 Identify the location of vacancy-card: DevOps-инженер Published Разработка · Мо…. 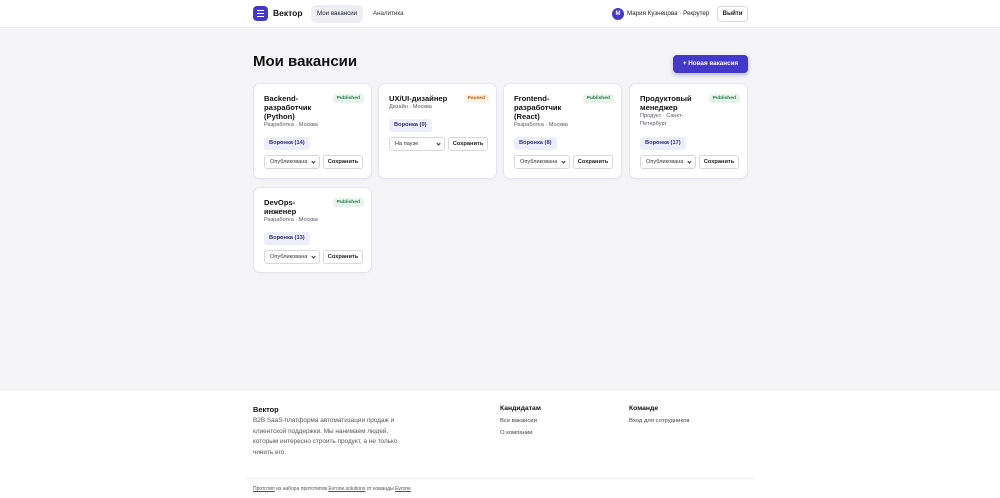
(312, 230).